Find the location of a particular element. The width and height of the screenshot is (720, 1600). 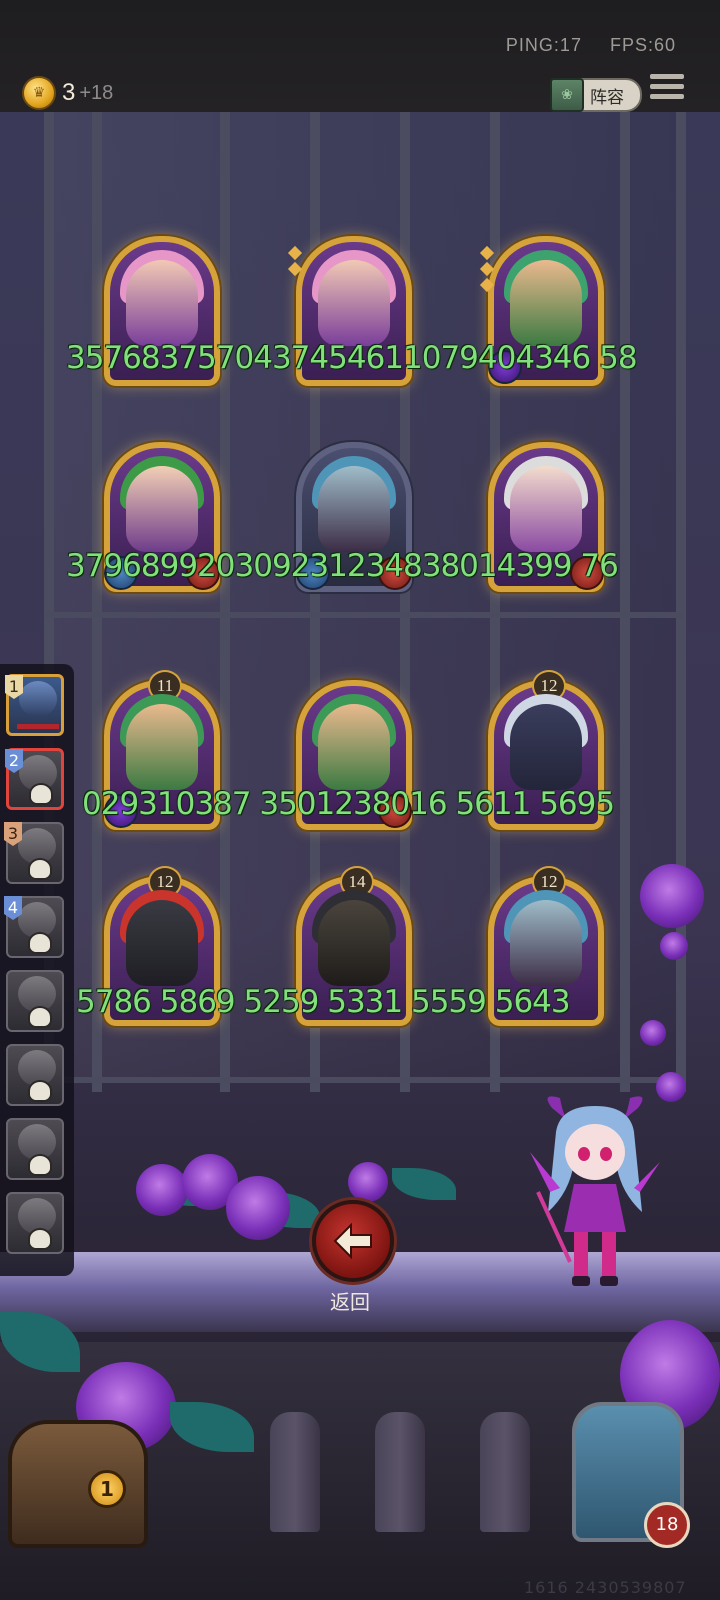

back-button is located at coordinates (353, 1241).